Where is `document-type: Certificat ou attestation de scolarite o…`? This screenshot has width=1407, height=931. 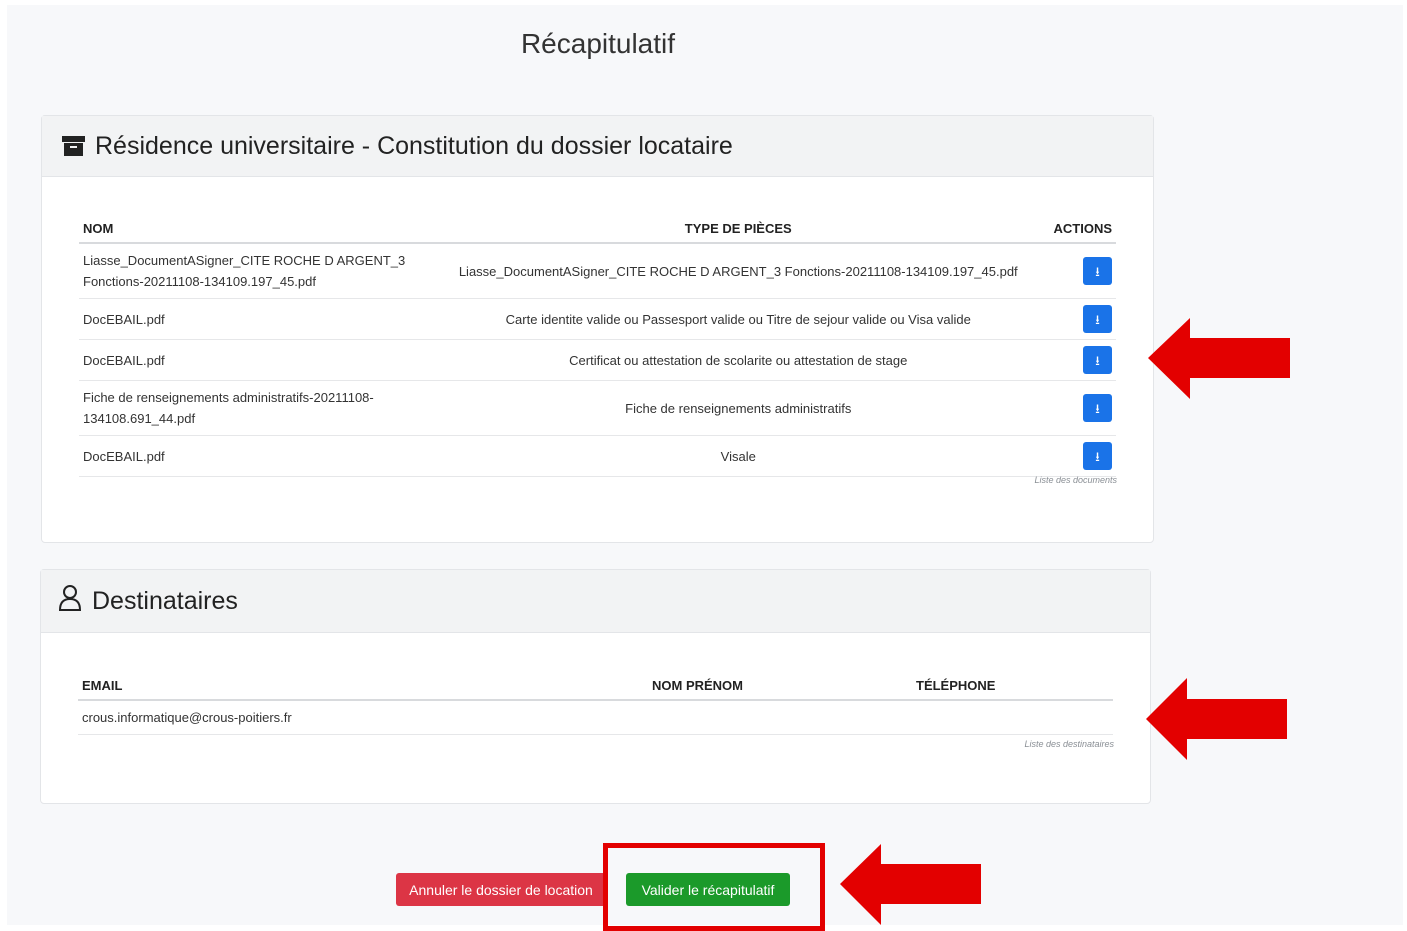
document-type: Certificat ou attestation de scolarite o… is located at coordinates (738, 360).